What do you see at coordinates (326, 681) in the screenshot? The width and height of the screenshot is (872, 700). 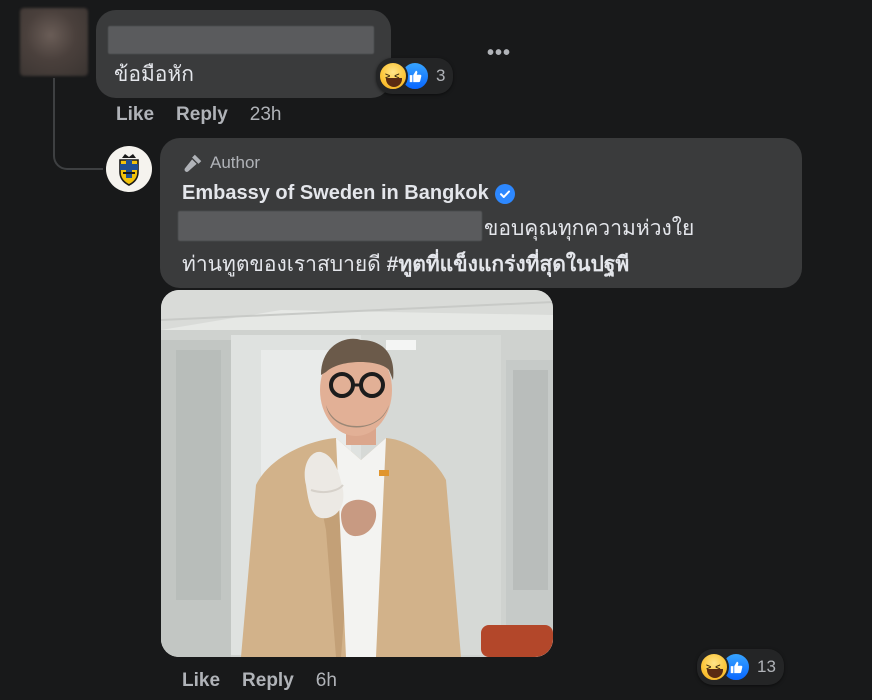 I see `reply-timestamp: 6h` at bounding box center [326, 681].